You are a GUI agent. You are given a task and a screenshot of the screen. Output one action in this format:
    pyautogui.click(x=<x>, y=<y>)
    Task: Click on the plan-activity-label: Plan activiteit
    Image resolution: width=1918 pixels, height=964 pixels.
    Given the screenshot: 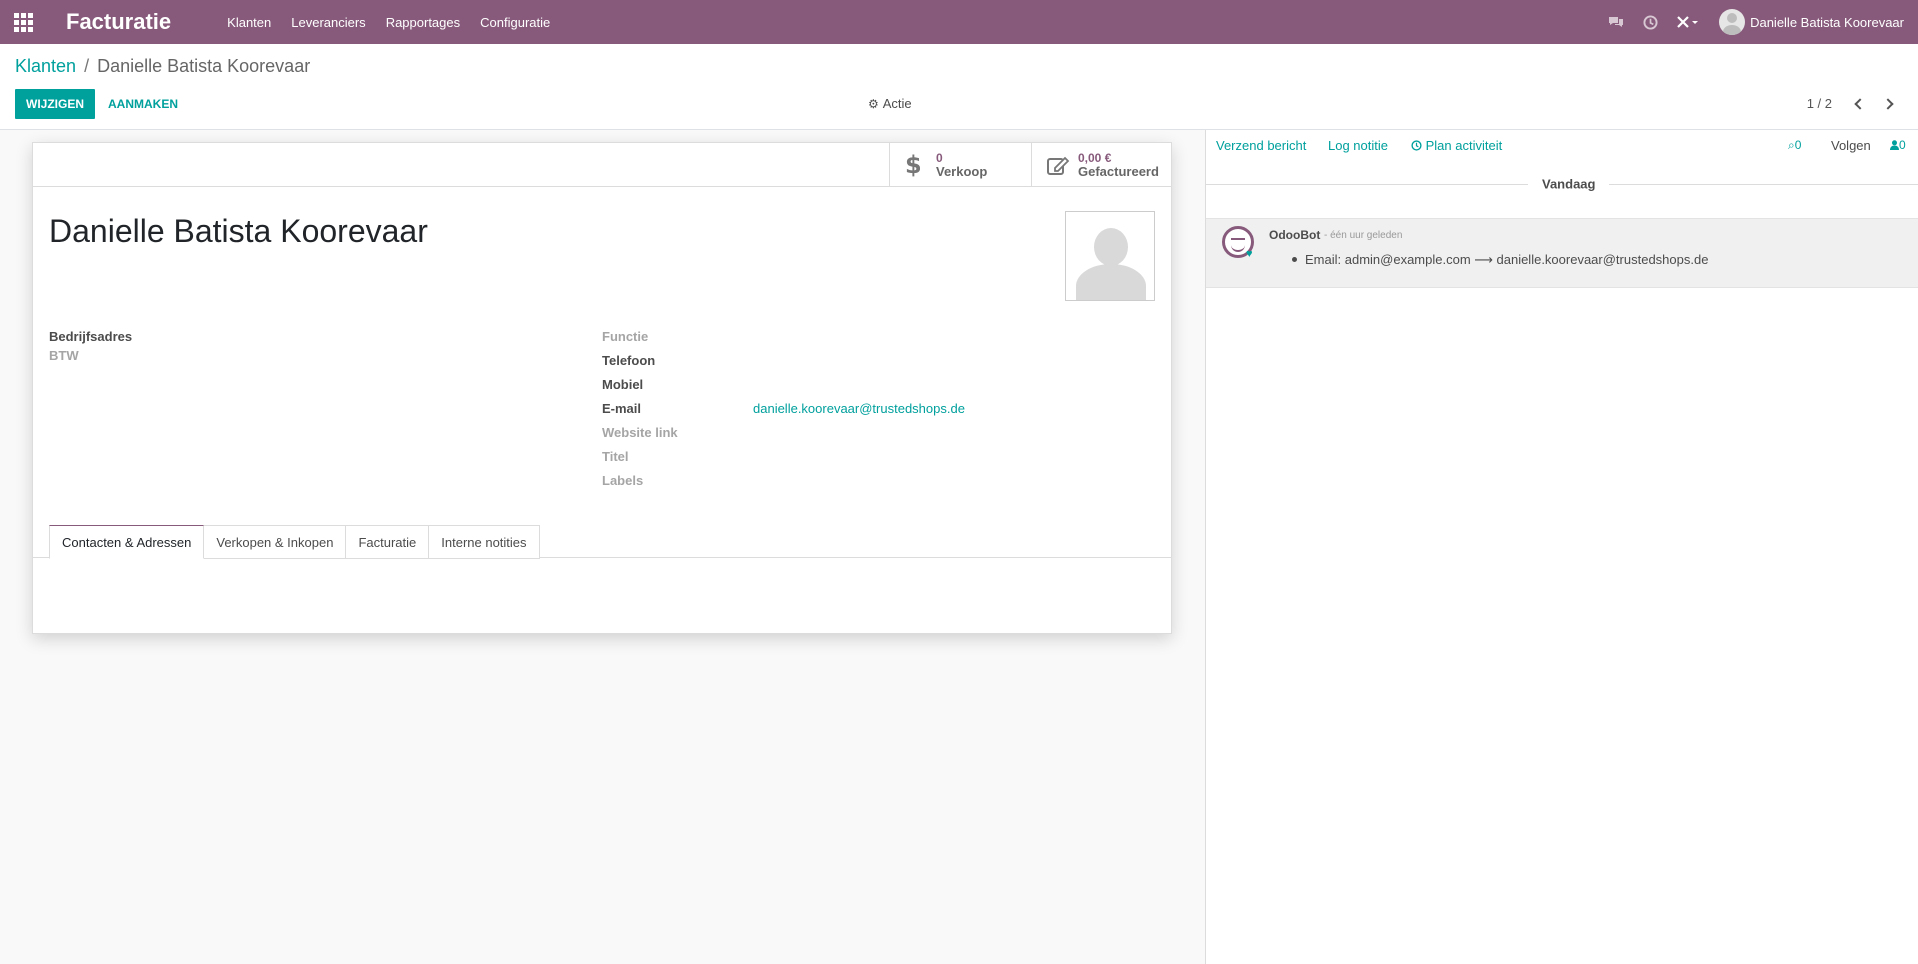 What is the action you would take?
    pyautogui.click(x=1464, y=145)
    